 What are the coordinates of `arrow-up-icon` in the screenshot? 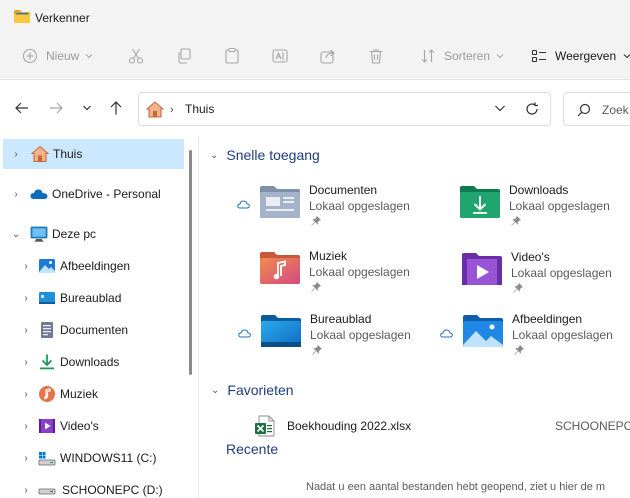 It's located at (116, 108).